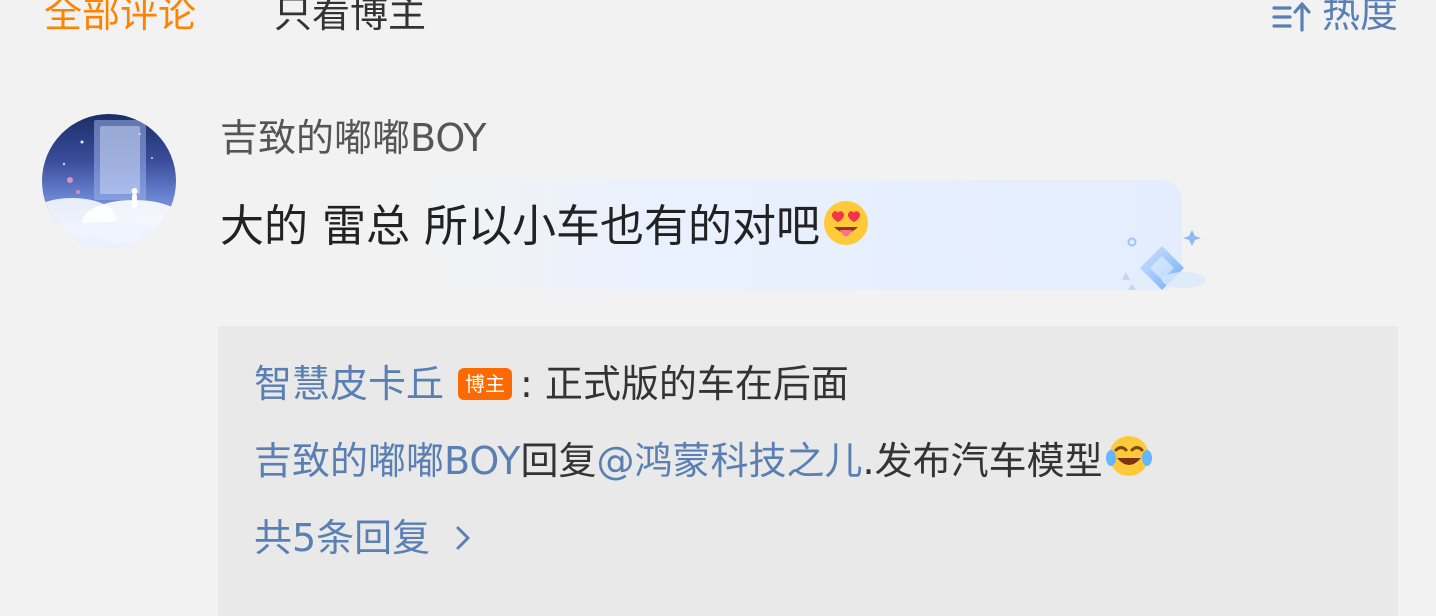  I want to click on reply-author-link: 吉致的嘟嘟BOY, so click(387, 461).